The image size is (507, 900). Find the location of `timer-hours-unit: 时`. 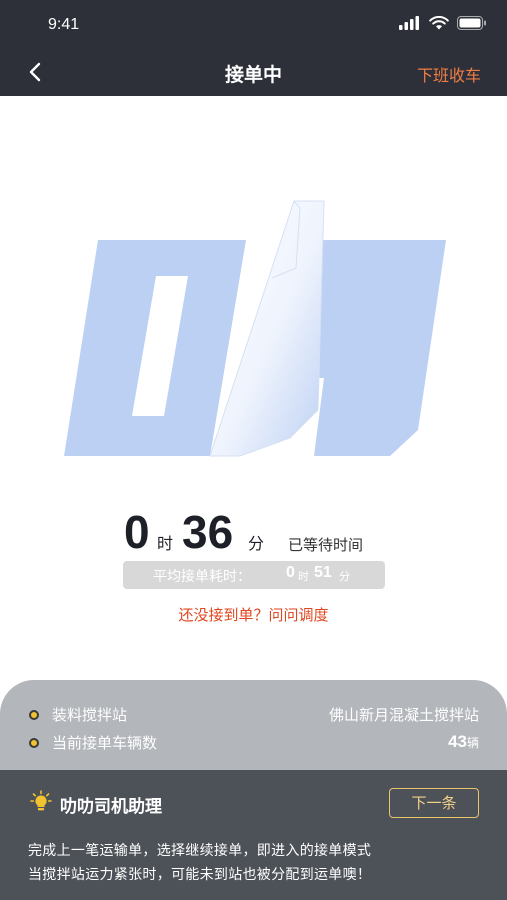

timer-hours-unit: 时 is located at coordinates (165, 543).